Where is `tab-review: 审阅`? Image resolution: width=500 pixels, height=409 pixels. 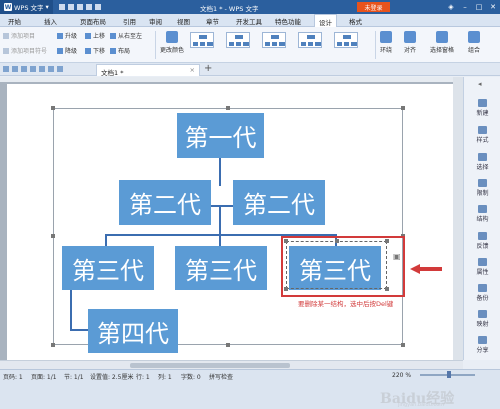 tab-review: 审阅 is located at coordinates (155, 21).